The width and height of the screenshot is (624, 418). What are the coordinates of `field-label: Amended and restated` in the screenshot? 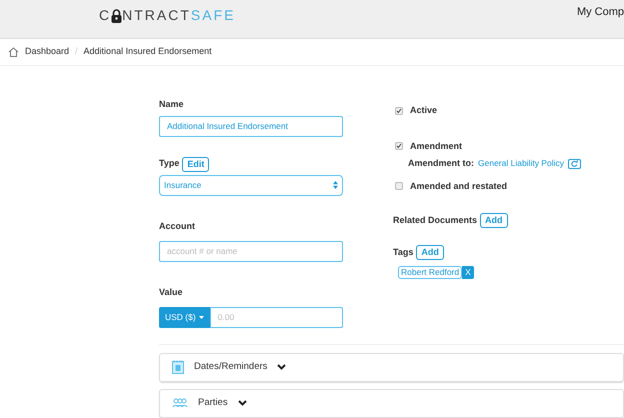 It's located at (459, 186).